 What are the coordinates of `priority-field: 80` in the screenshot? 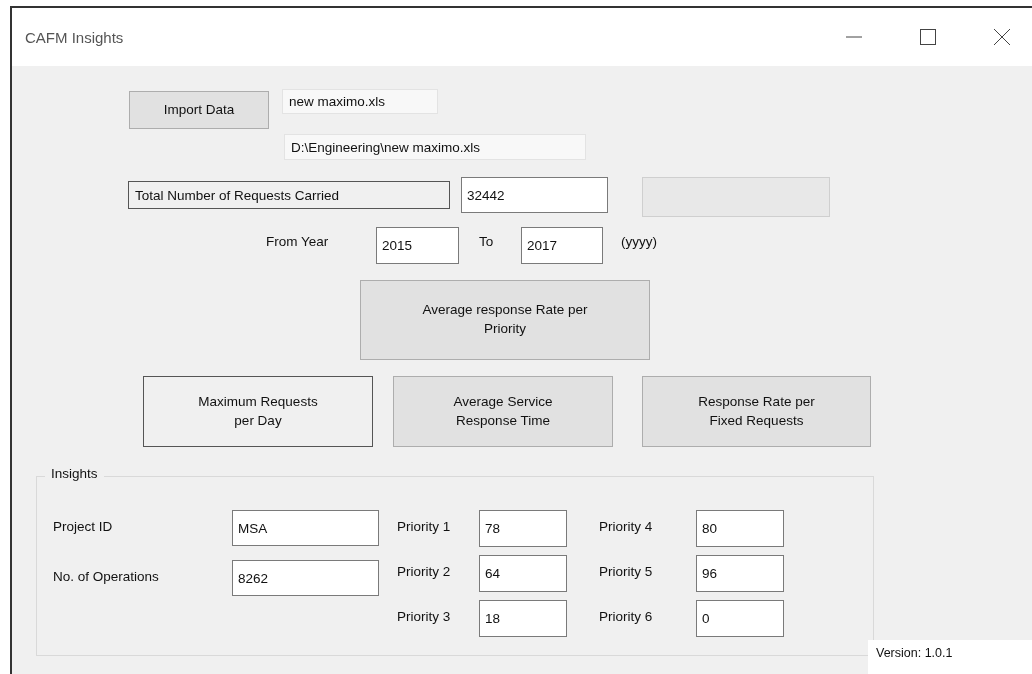 It's located at (740, 528).